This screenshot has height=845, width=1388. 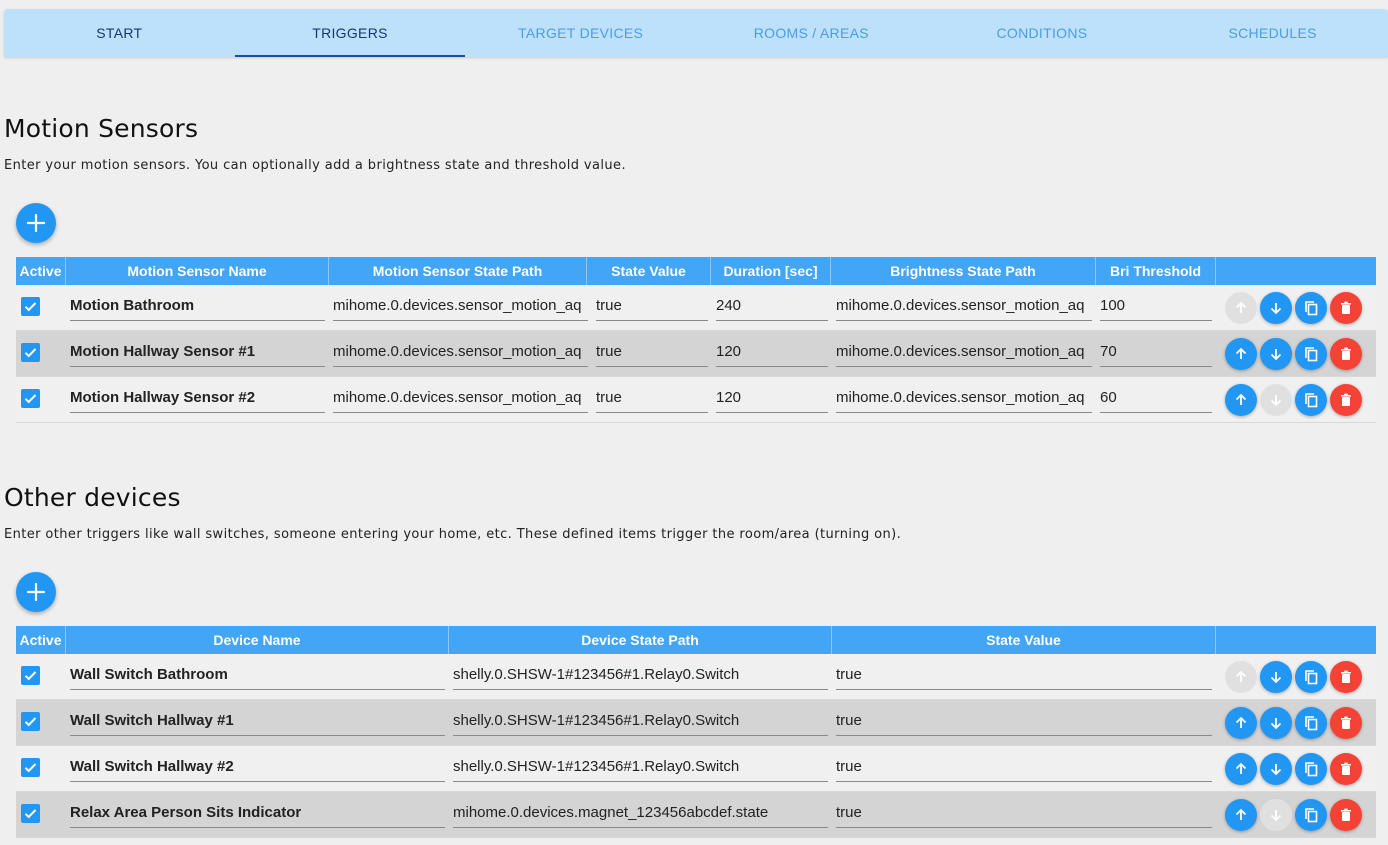 I want to click on add-other-device-button, so click(x=36, y=592).